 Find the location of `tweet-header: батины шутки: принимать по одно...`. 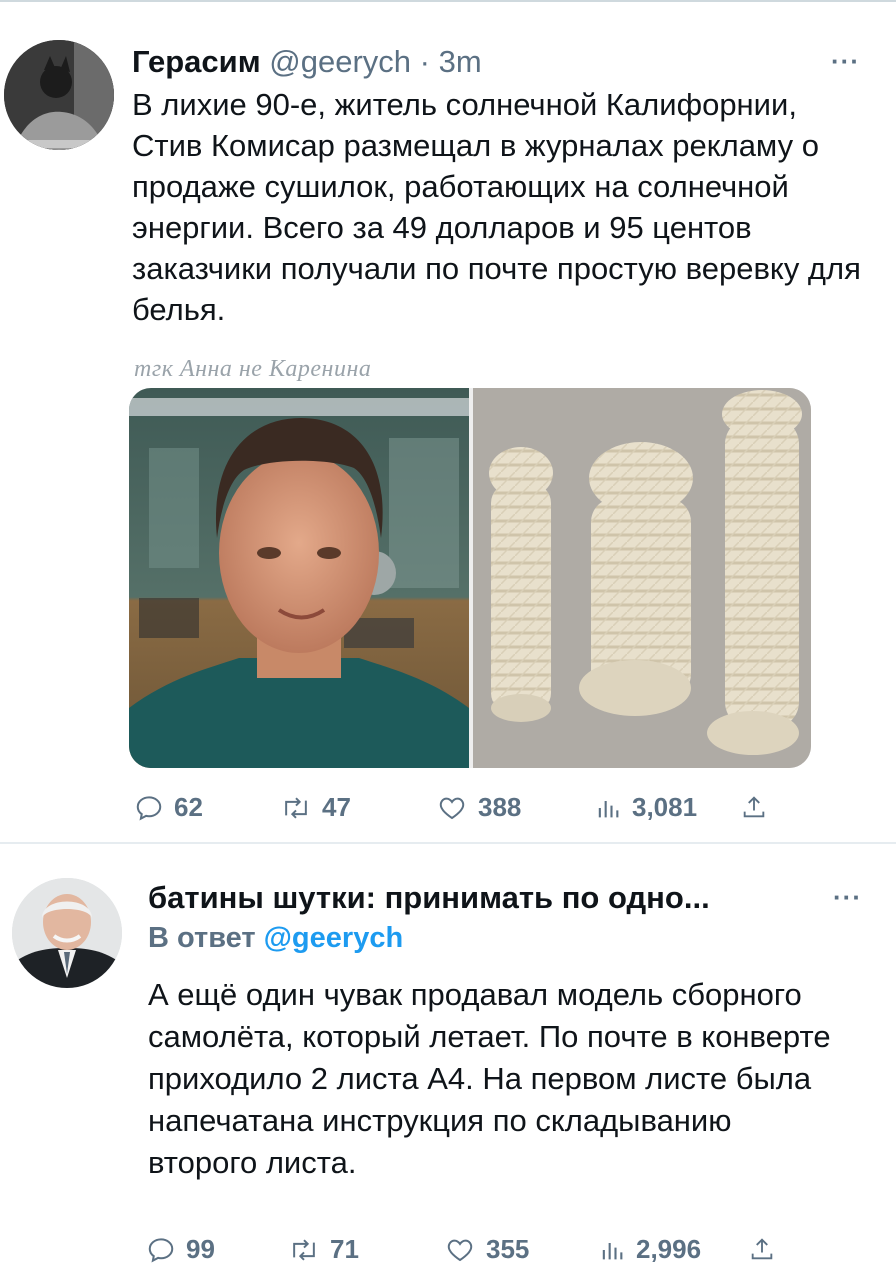

tweet-header: батины шутки: принимать по одно... is located at coordinates (429, 898).